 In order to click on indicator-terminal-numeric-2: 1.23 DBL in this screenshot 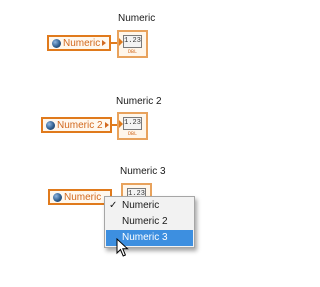, I will do `click(132, 126)`.